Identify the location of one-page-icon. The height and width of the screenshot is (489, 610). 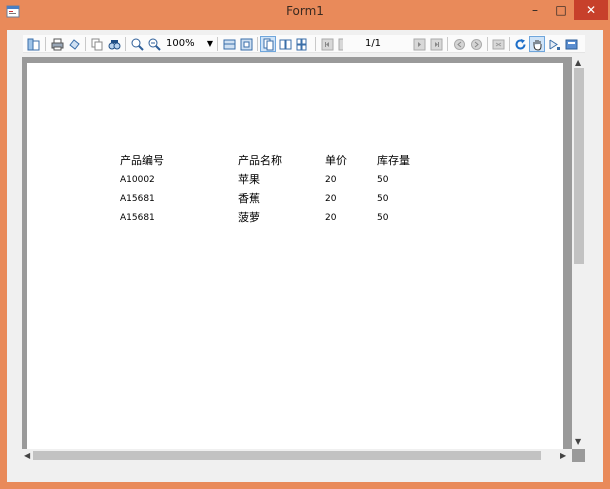
(229, 44).